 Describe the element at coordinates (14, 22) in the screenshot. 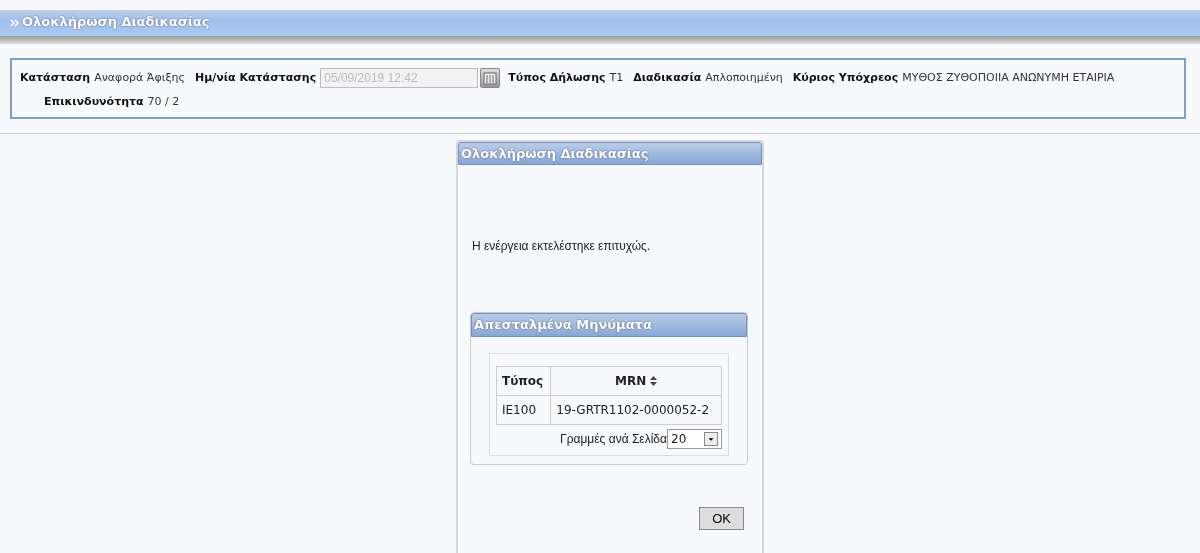

I see `double-chevron-icon` at that location.